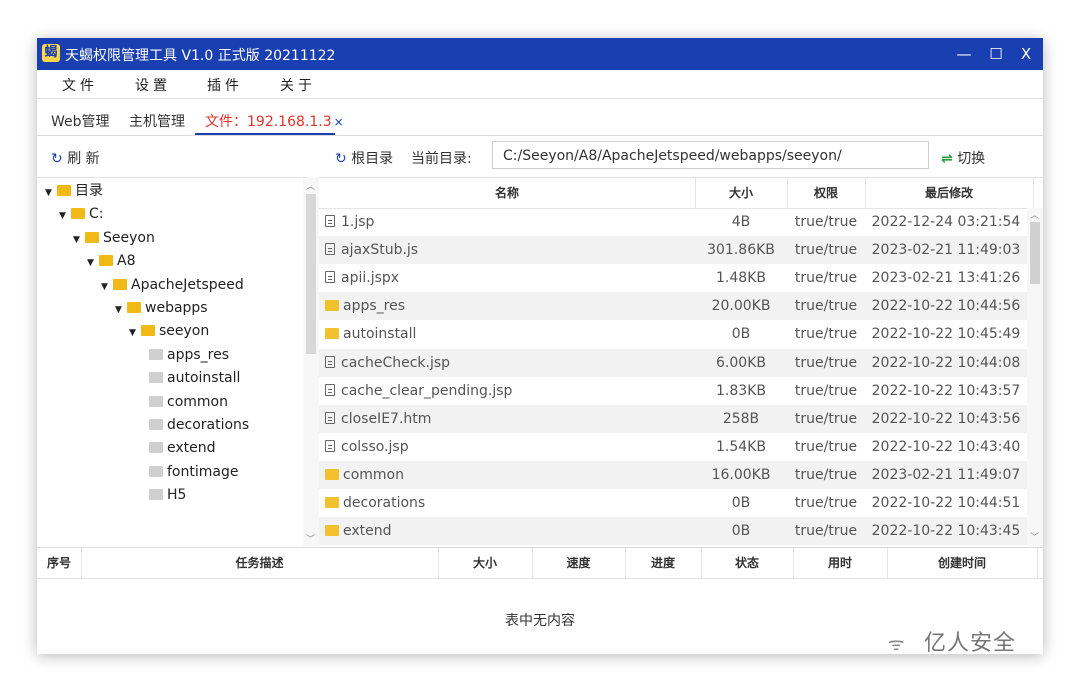  What do you see at coordinates (971, 159) in the screenshot?
I see `switch-label: 切换` at bounding box center [971, 159].